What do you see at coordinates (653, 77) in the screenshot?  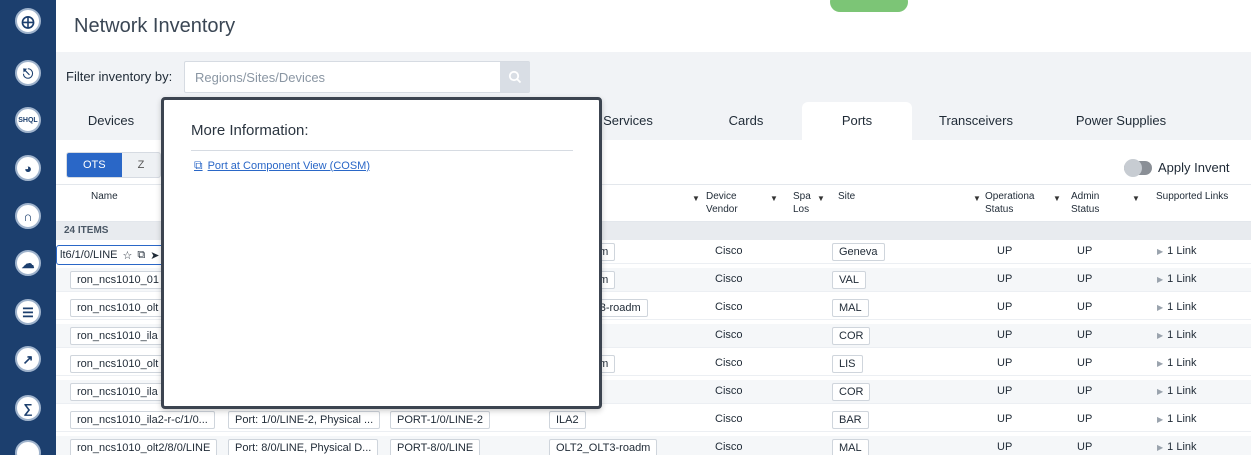 I see `filter-bar: Filter inventory by:` at bounding box center [653, 77].